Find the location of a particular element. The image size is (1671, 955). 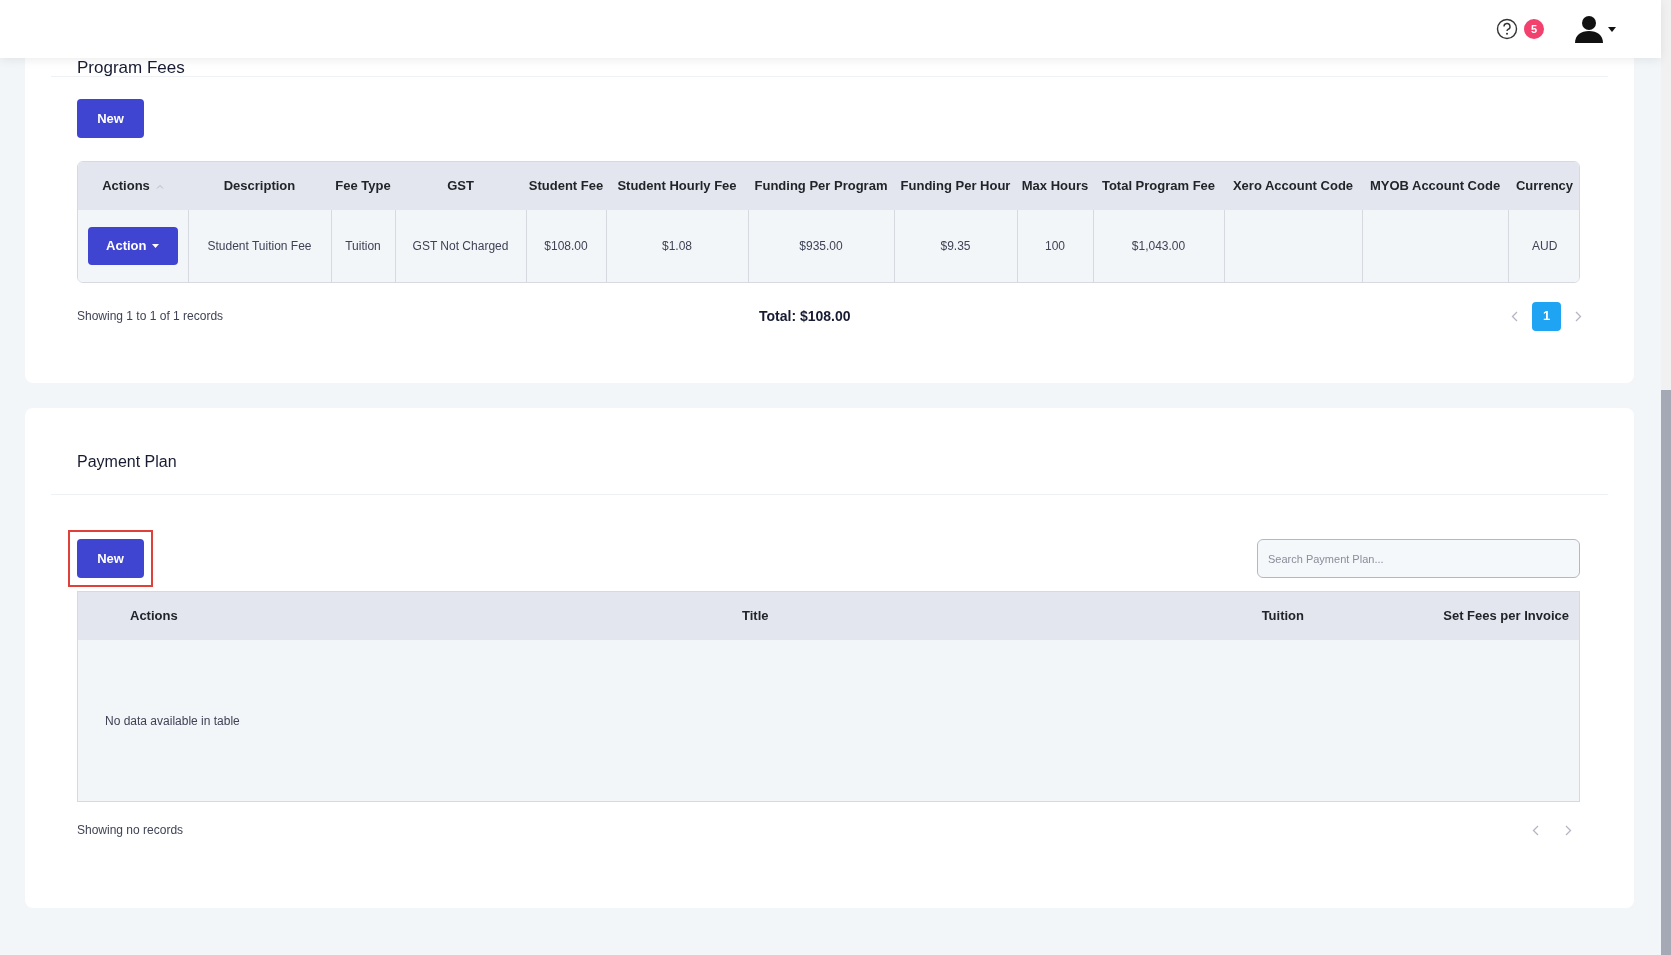

user-icon is located at coordinates (1589, 29).